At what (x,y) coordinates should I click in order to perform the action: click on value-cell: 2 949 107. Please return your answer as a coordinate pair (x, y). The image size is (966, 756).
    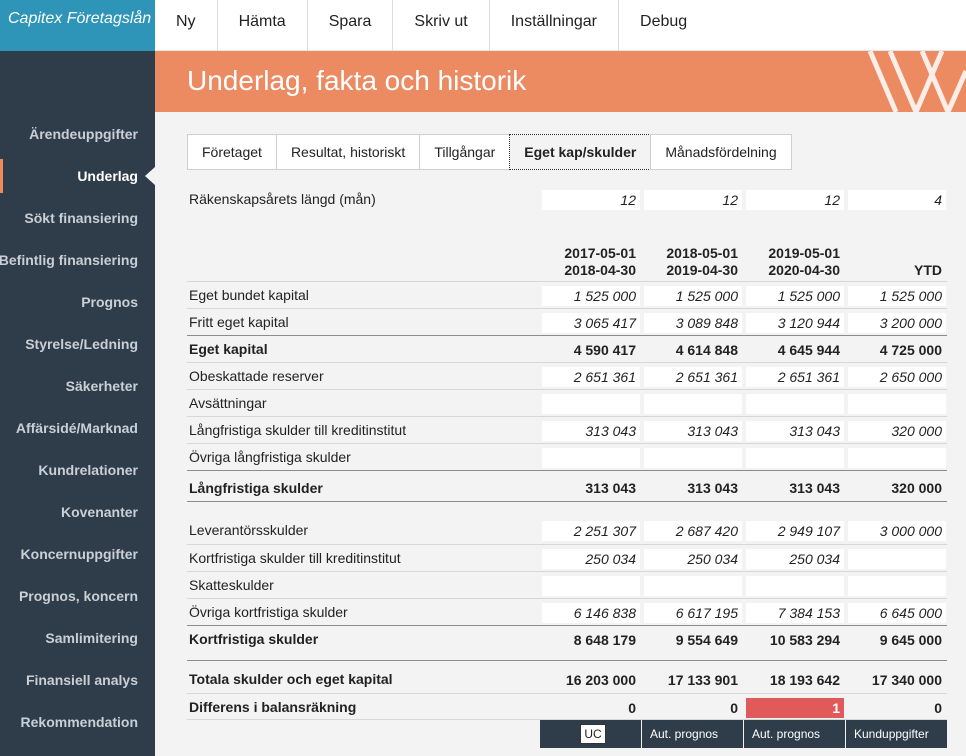
    Looking at the image, I should click on (795, 531).